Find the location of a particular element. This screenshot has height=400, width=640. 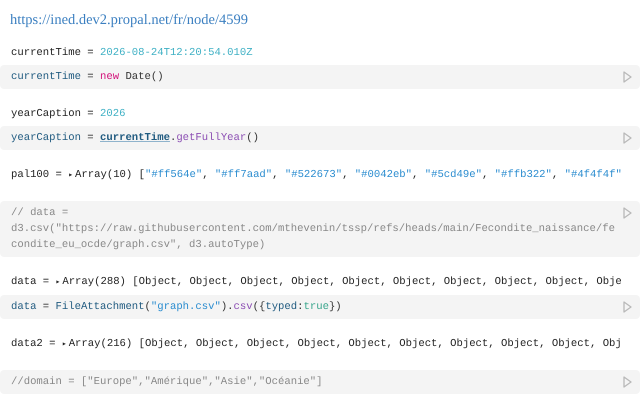

page-link: https://ined.dev2.propal.net/fr/node/4599 is located at coordinates (129, 20).